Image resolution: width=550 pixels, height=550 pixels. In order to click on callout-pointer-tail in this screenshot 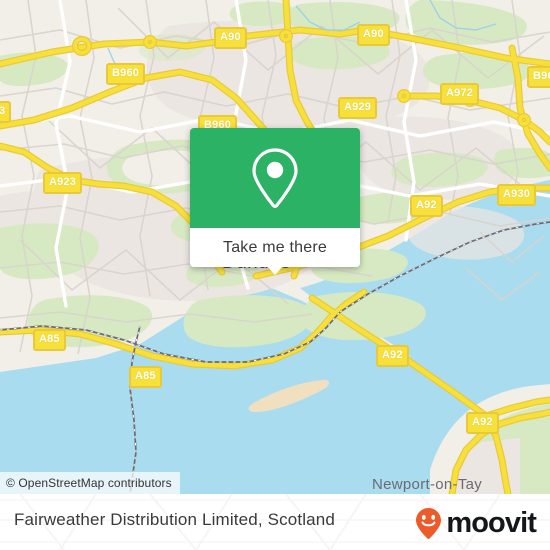, I will do `click(275, 270)`.